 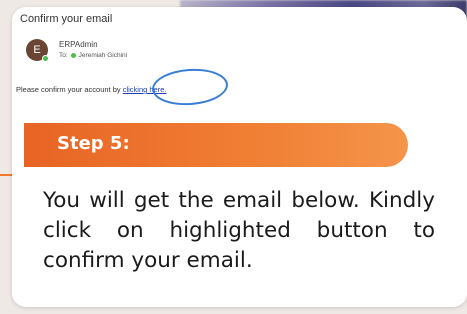 I want to click on to-label: To:, so click(x=63, y=55).